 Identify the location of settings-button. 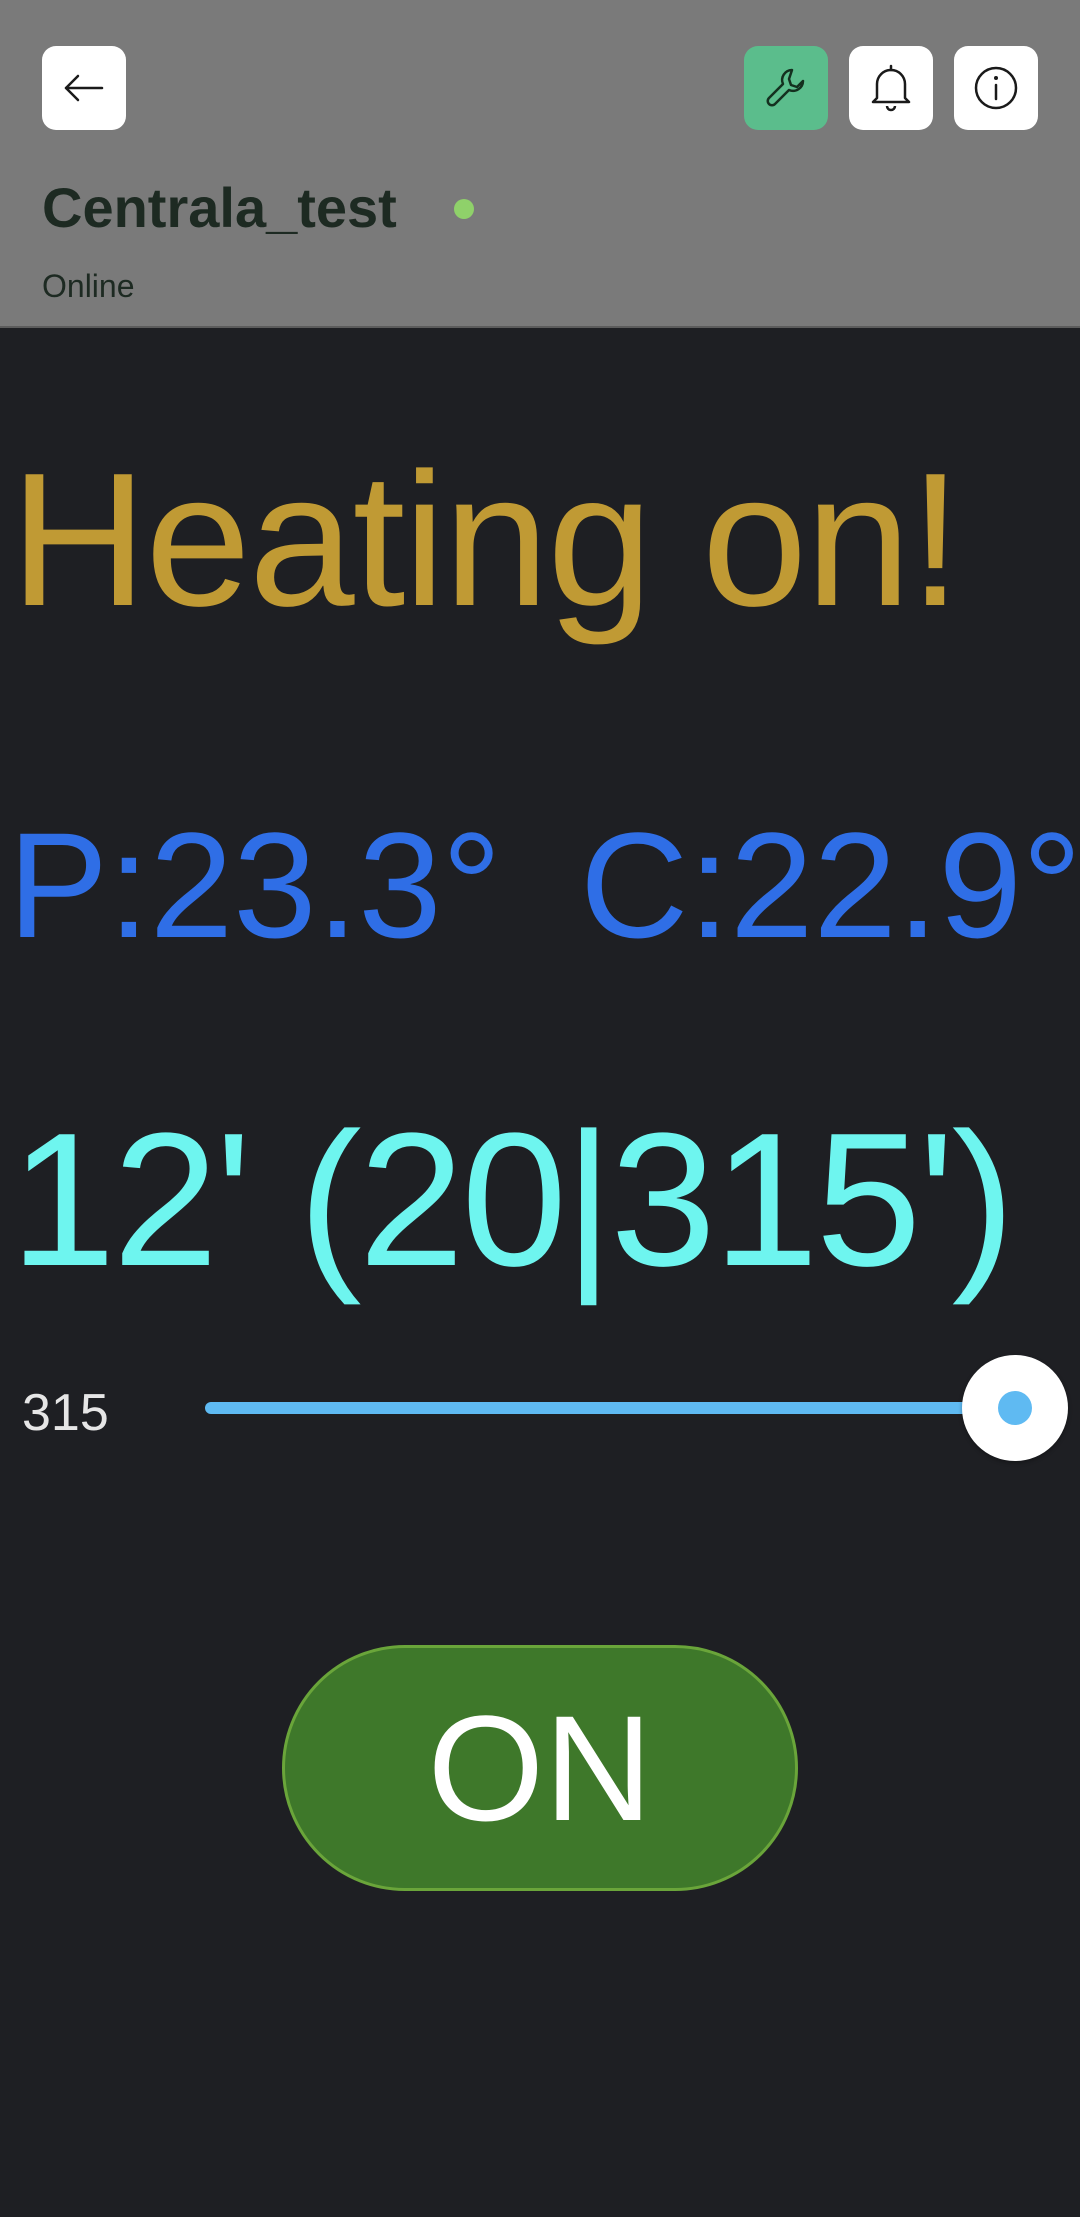
(786, 88).